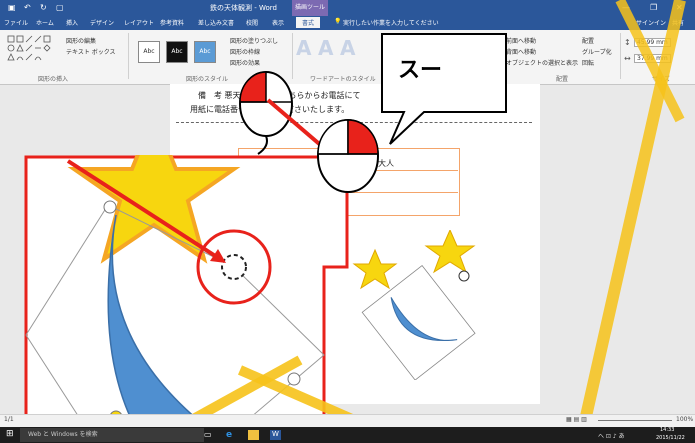  What do you see at coordinates (252, 22) in the screenshot?
I see `tab-review: 校閲` at bounding box center [252, 22].